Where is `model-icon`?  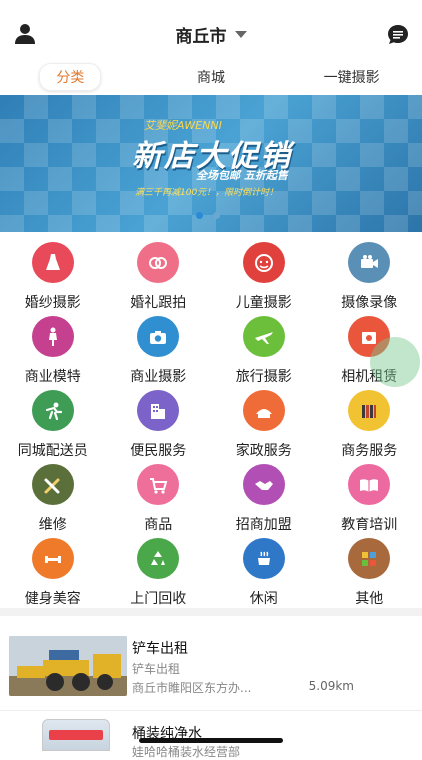
model-icon is located at coordinates (53, 336).